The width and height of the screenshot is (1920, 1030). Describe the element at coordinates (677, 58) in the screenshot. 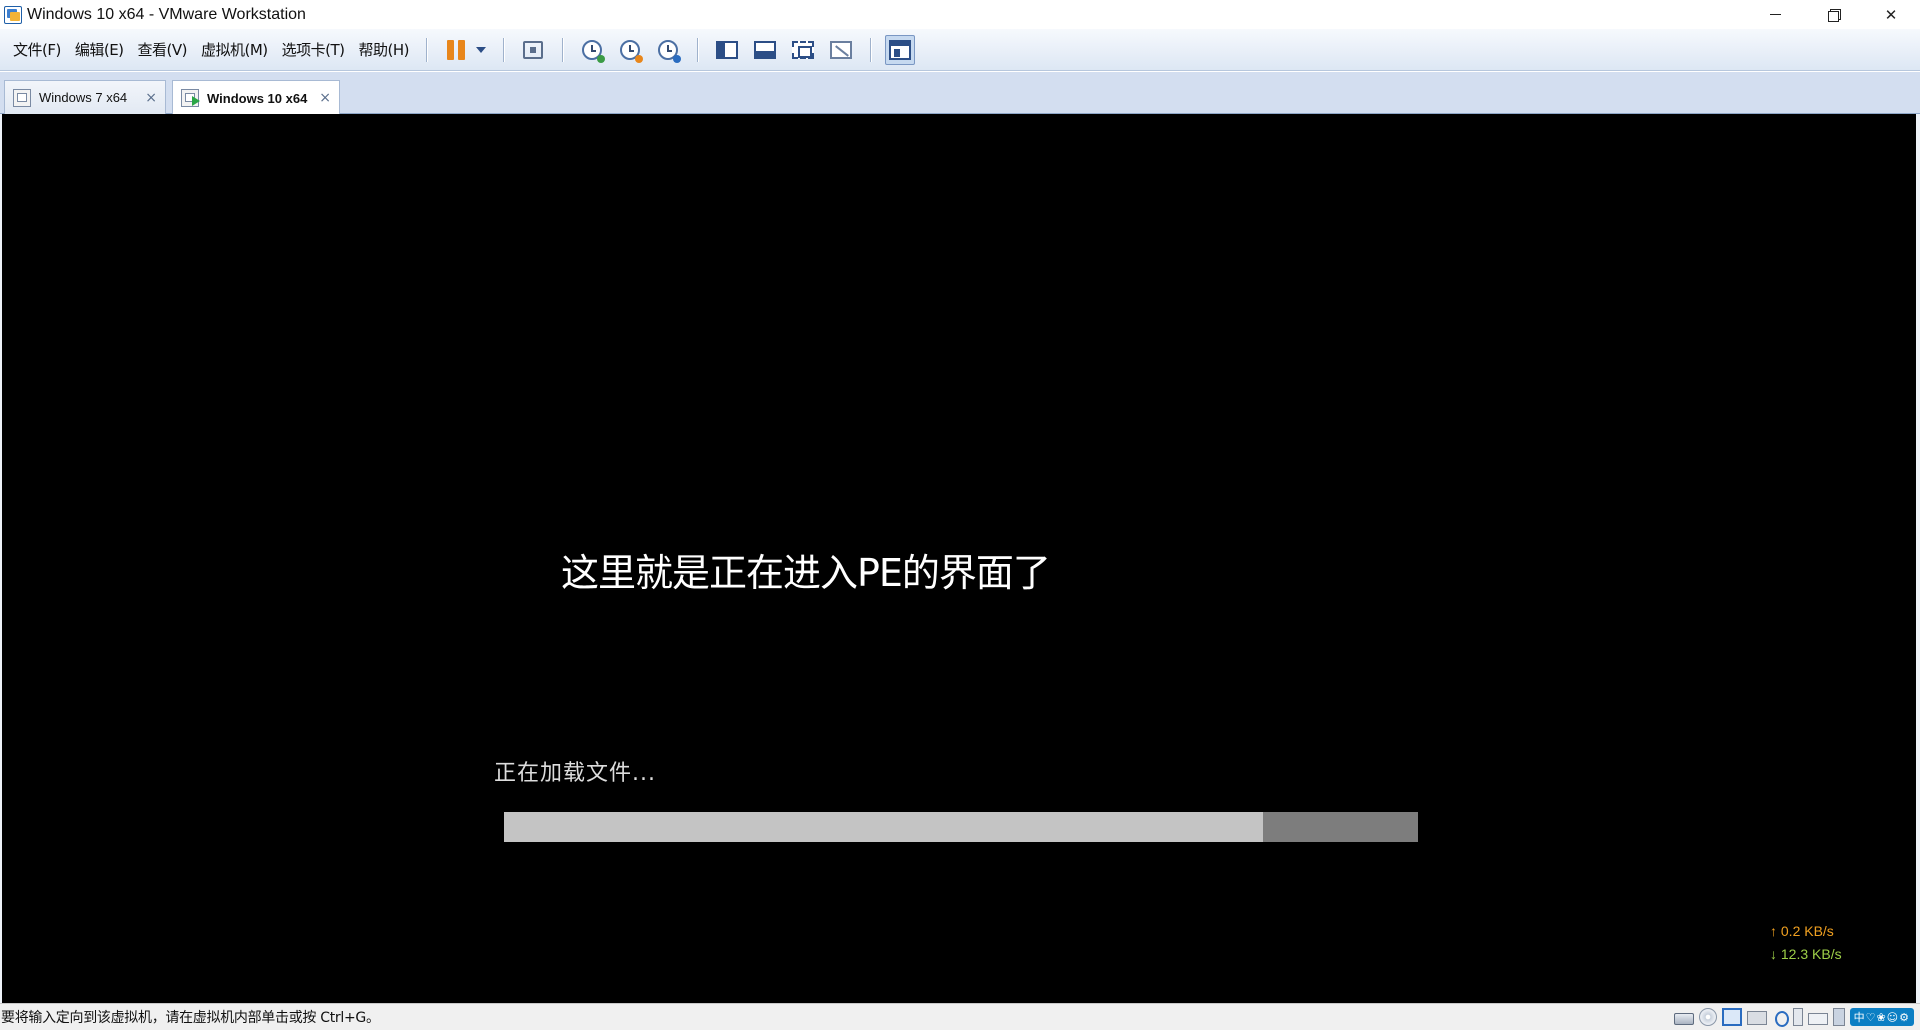

I see `snapshot-manager-badge-icon` at that location.